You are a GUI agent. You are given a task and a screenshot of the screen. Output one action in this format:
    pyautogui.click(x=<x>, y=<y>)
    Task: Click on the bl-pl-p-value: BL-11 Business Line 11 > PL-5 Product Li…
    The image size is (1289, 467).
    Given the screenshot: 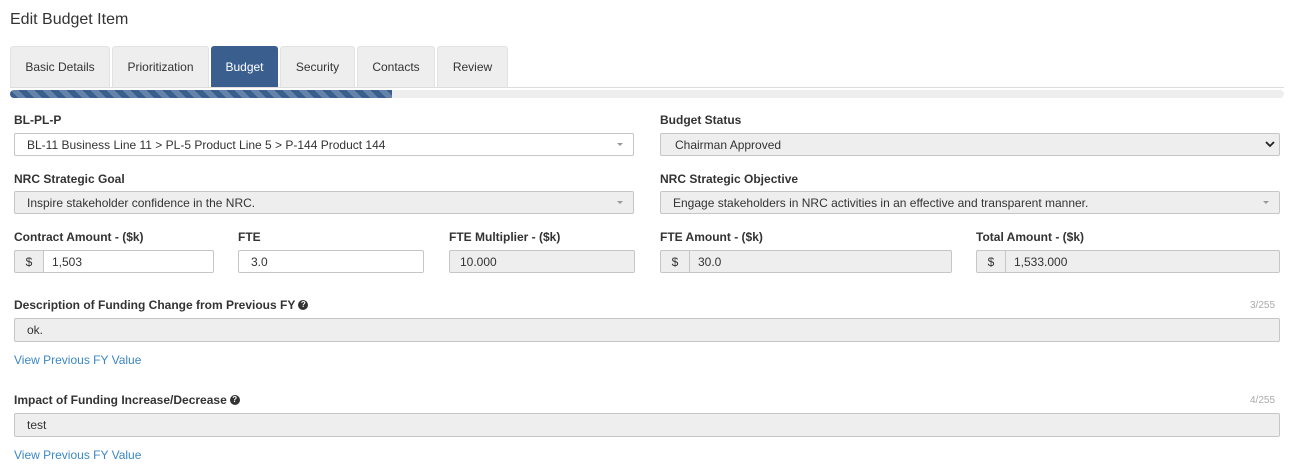 What is the action you would take?
    pyautogui.click(x=206, y=144)
    